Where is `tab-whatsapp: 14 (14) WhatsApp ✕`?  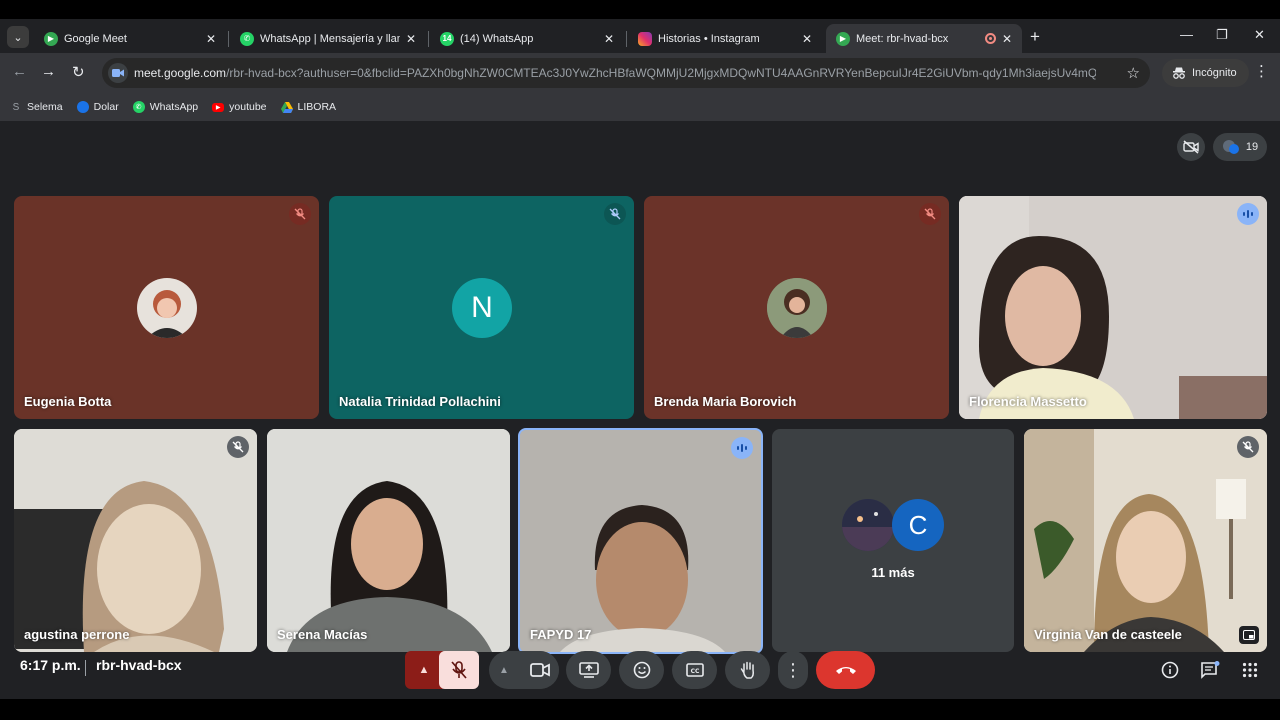
tab-whatsapp: 14 (14) WhatsApp ✕ is located at coordinates (527, 38).